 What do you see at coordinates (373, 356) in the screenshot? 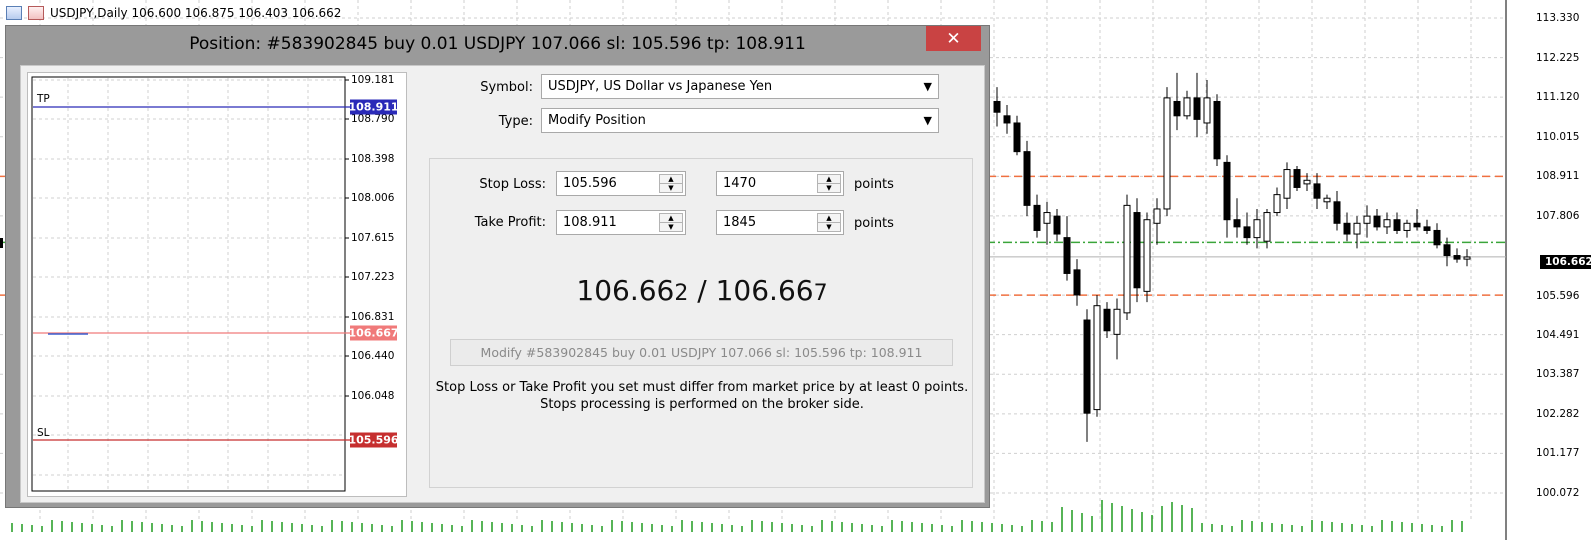
I see `preview-tick: 106.440` at bounding box center [373, 356].